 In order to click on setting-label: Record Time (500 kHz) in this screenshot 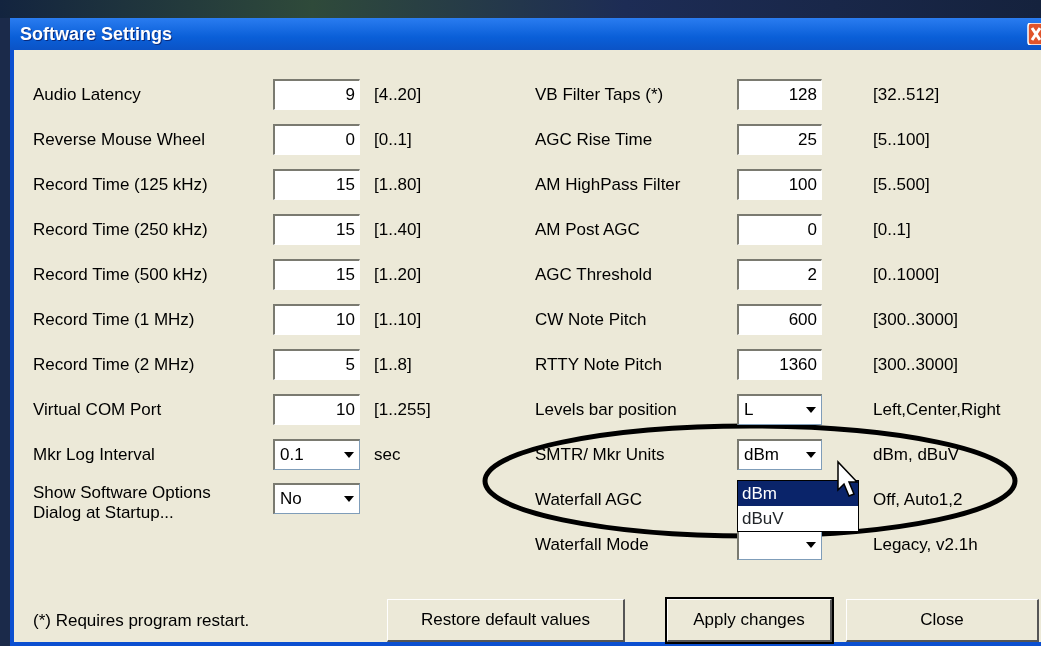, I will do `click(121, 274)`.